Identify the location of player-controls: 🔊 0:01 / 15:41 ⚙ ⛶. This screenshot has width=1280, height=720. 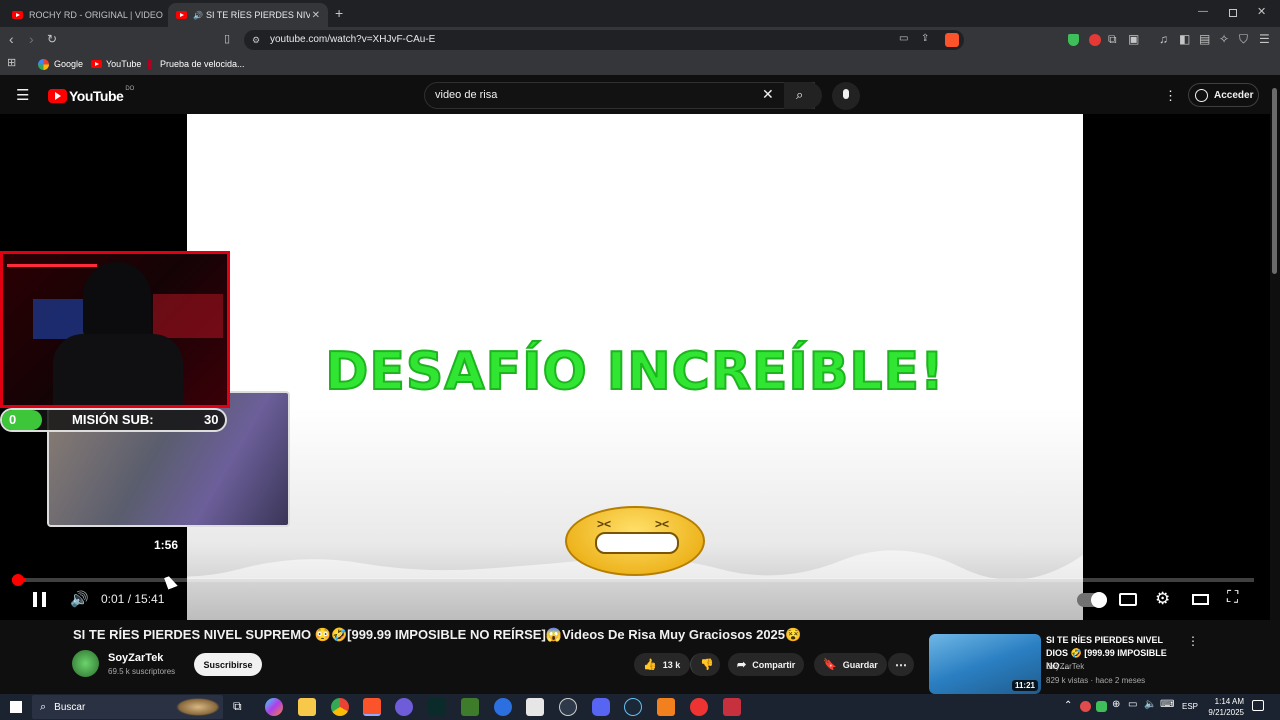
(635, 600).